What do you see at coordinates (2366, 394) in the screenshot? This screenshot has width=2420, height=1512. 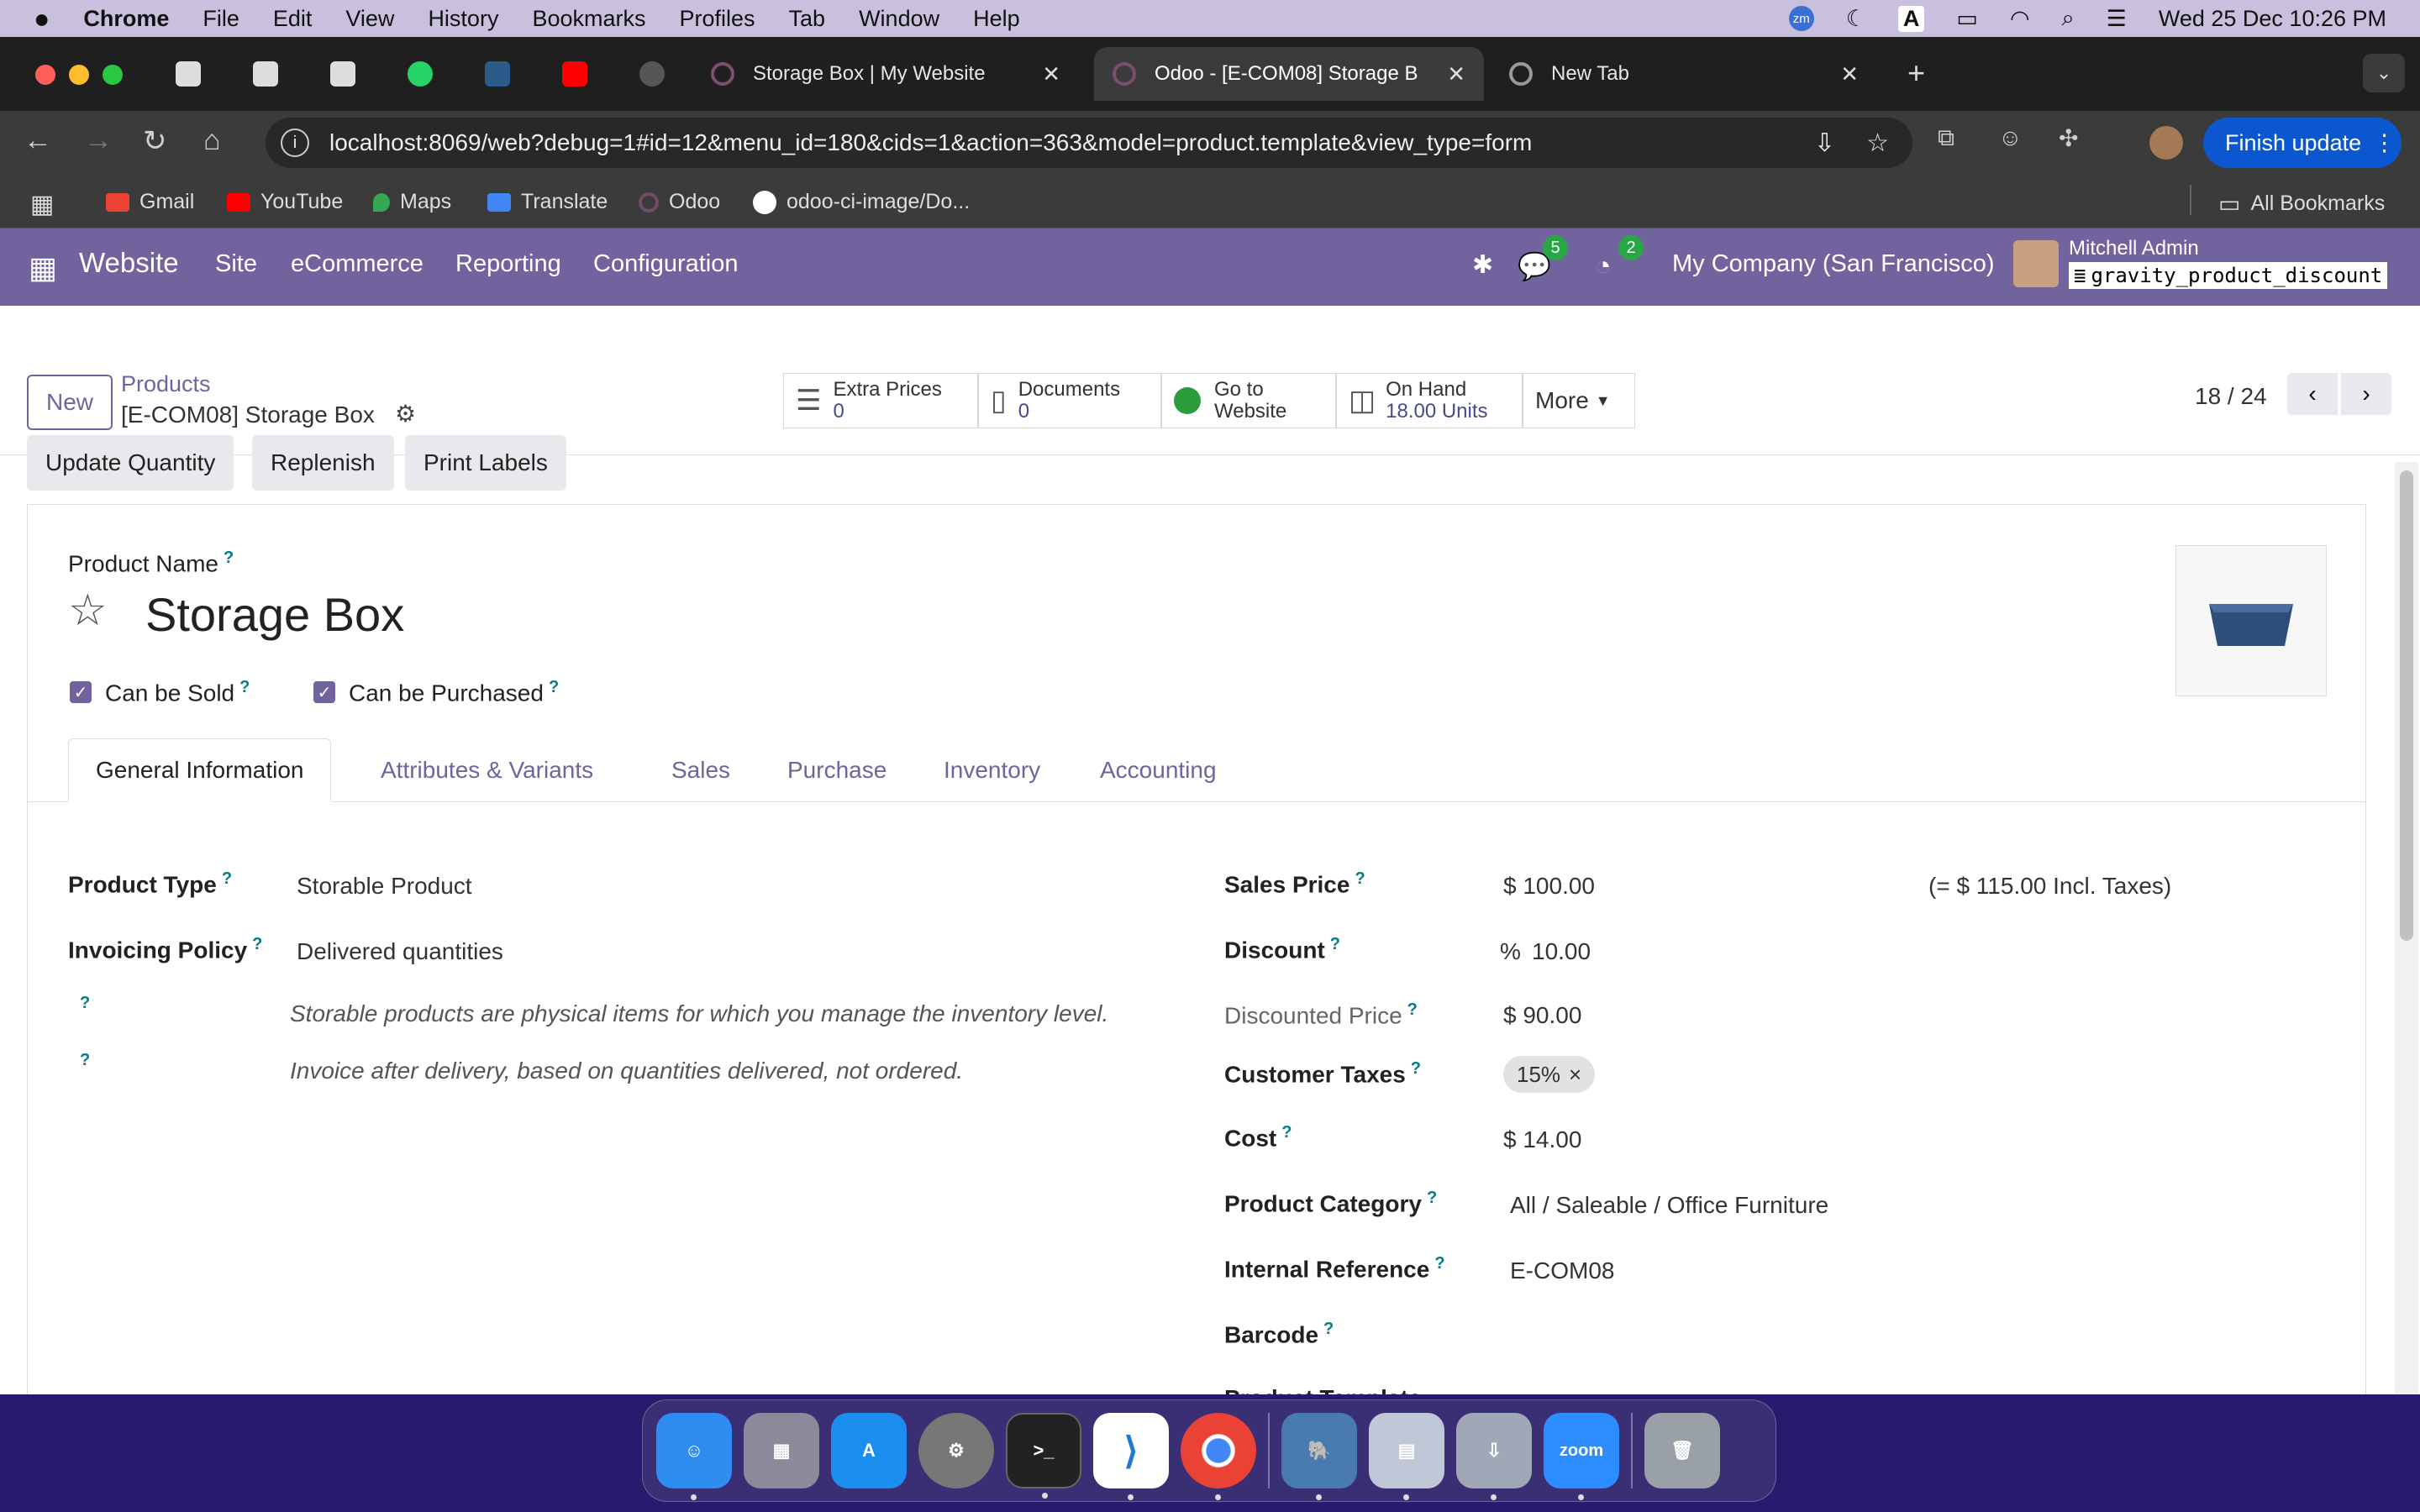 I see `pager-next-icon: ›` at bounding box center [2366, 394].